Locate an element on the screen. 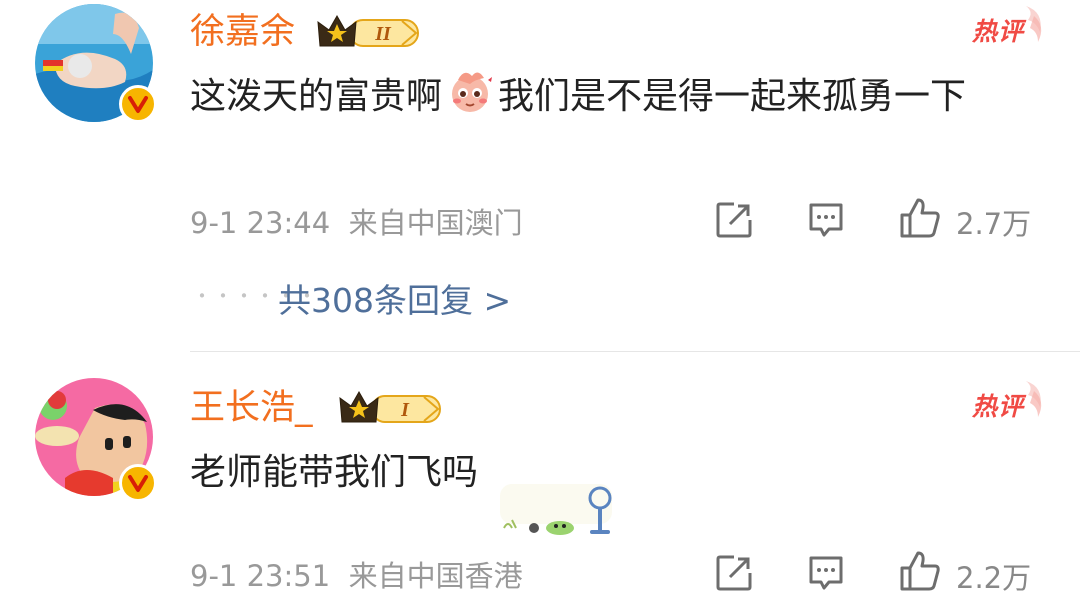 The width and height of the screenshot is (1080, 597). timestamp: 9-1 23:44 is located at coordinates (260, 223).